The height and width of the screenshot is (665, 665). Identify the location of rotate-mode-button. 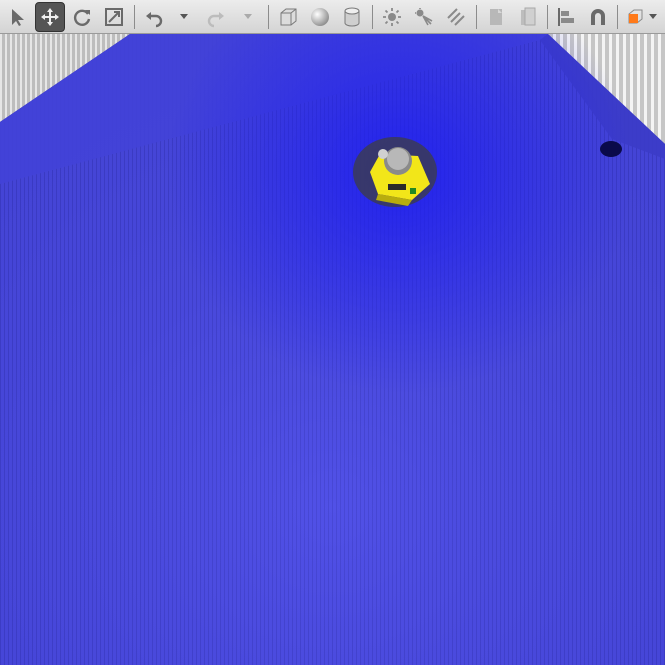
(82, 17).